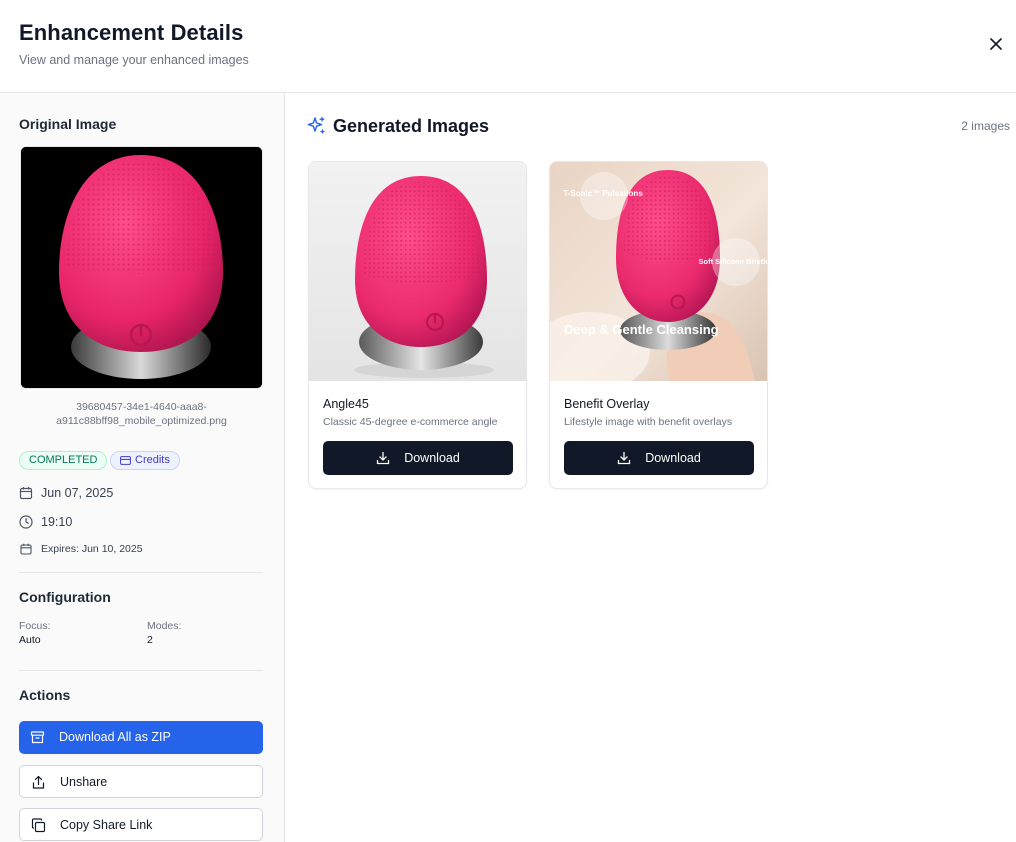 The height and width of the screenshot is (842, 1016). What do you see at coordinates (417, 271) in the screenshot?
I see `generated-image-thumbnail` at bounding box center [417, 271].